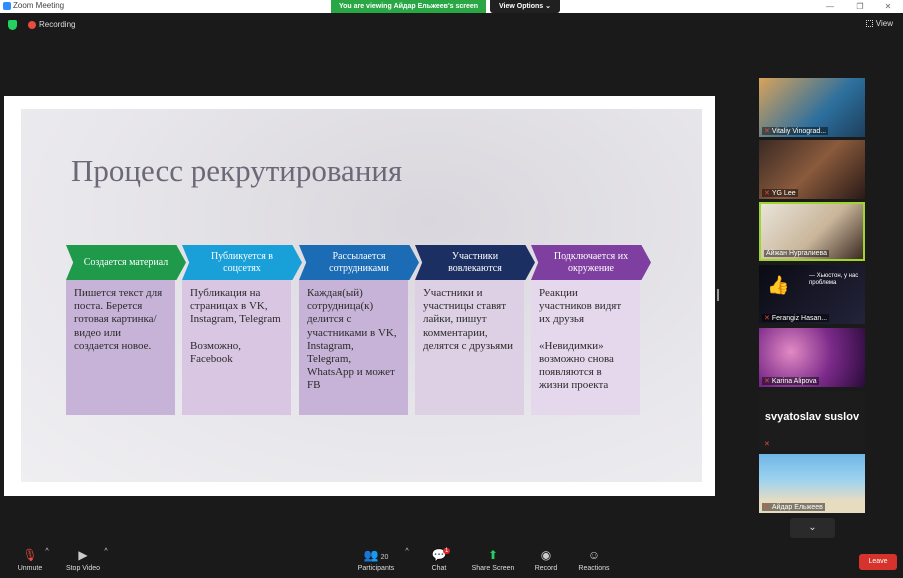 The height and width of the screenshot is (578, 903). I want to click on step-chevron: Подключается их окружение, so click(591, 262).